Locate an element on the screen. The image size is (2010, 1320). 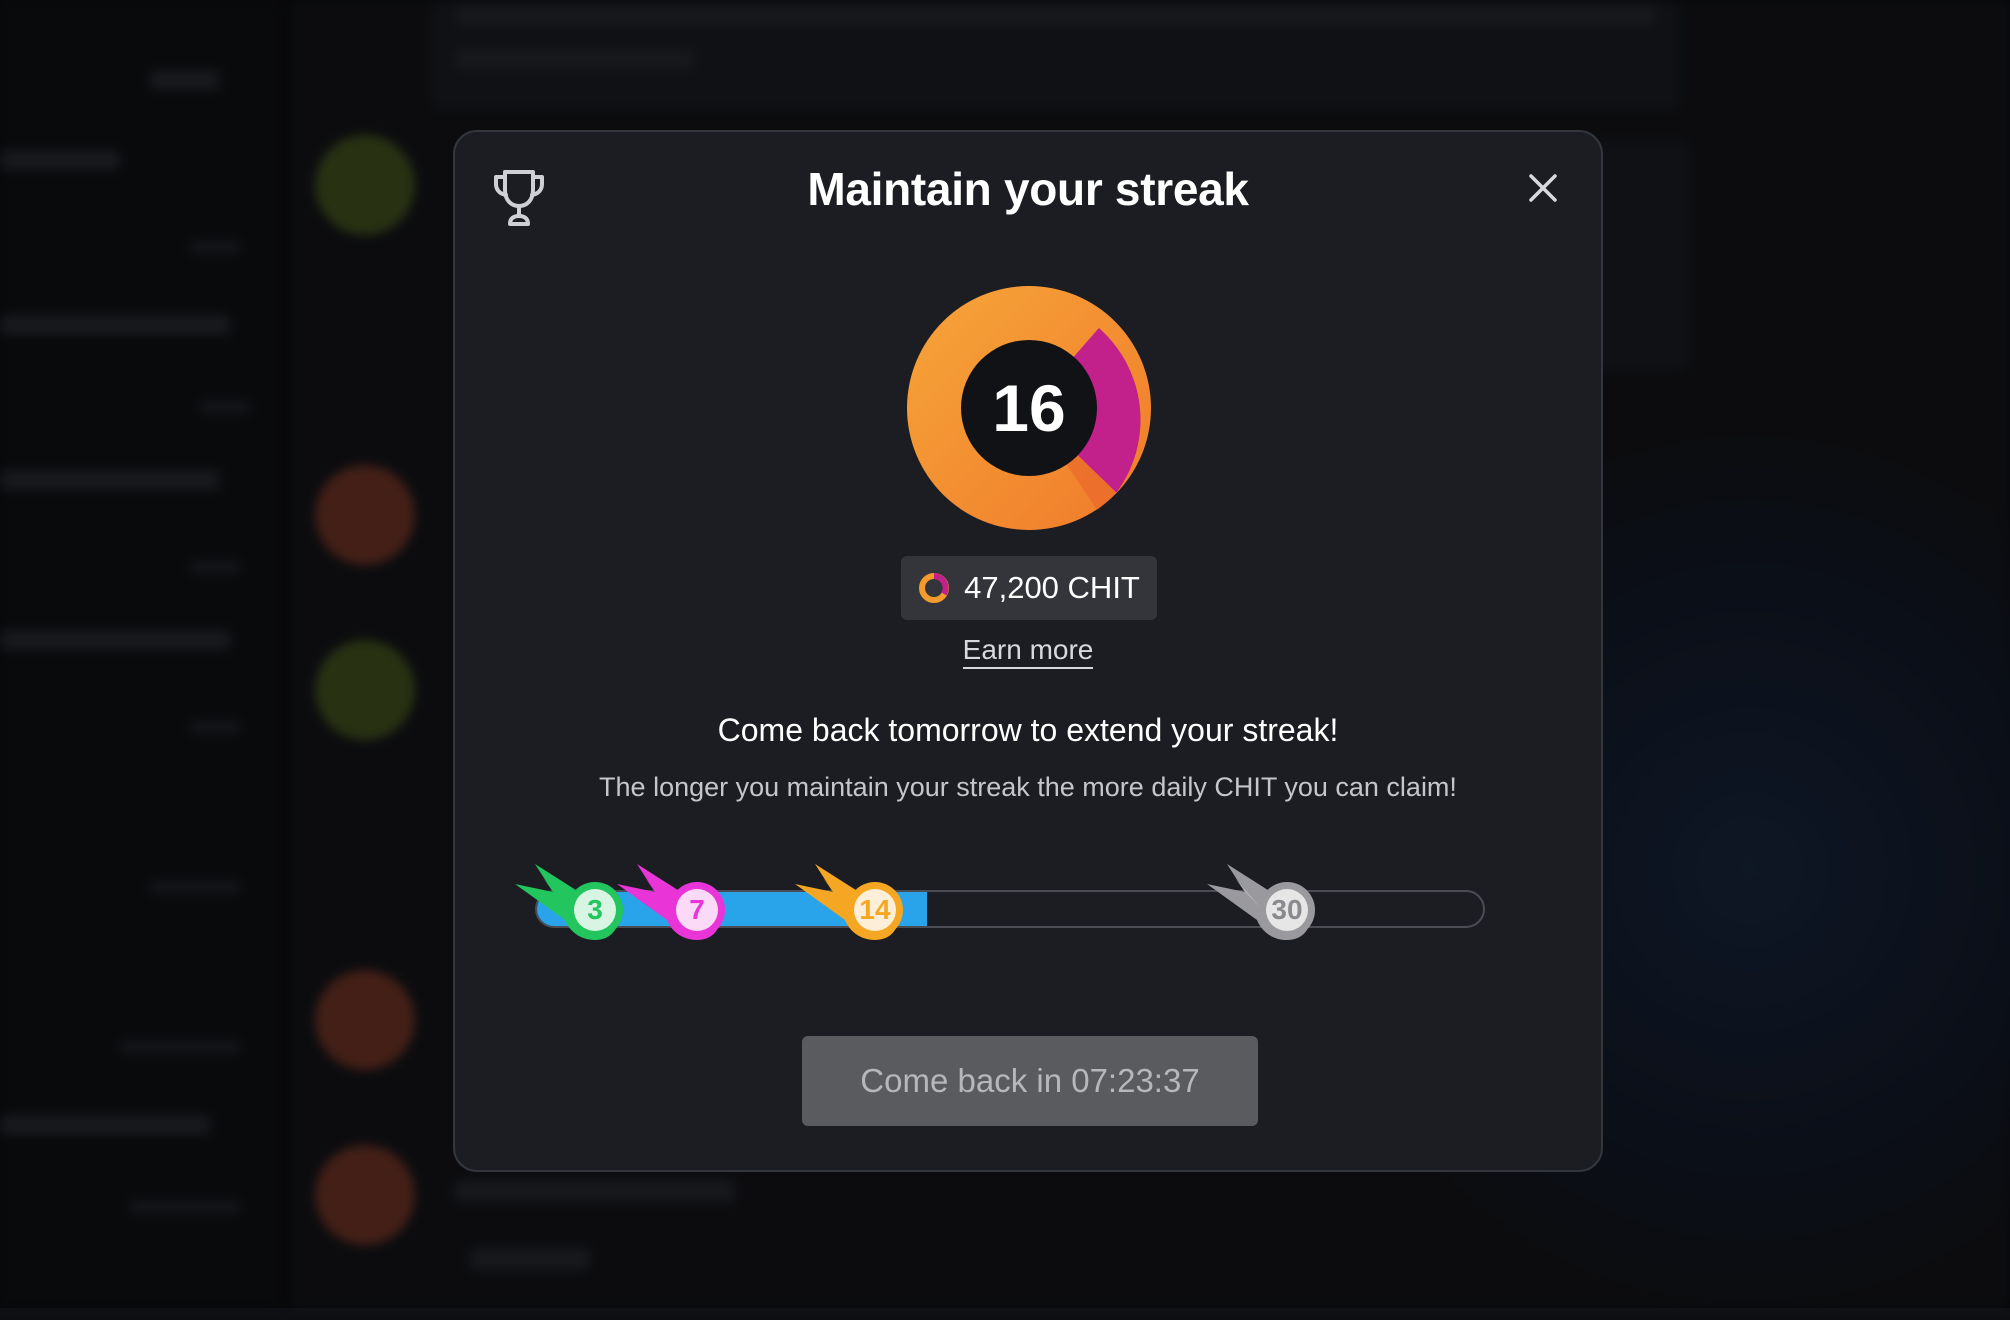
milestone-label: 30 is located at coordinates (1287, 909).